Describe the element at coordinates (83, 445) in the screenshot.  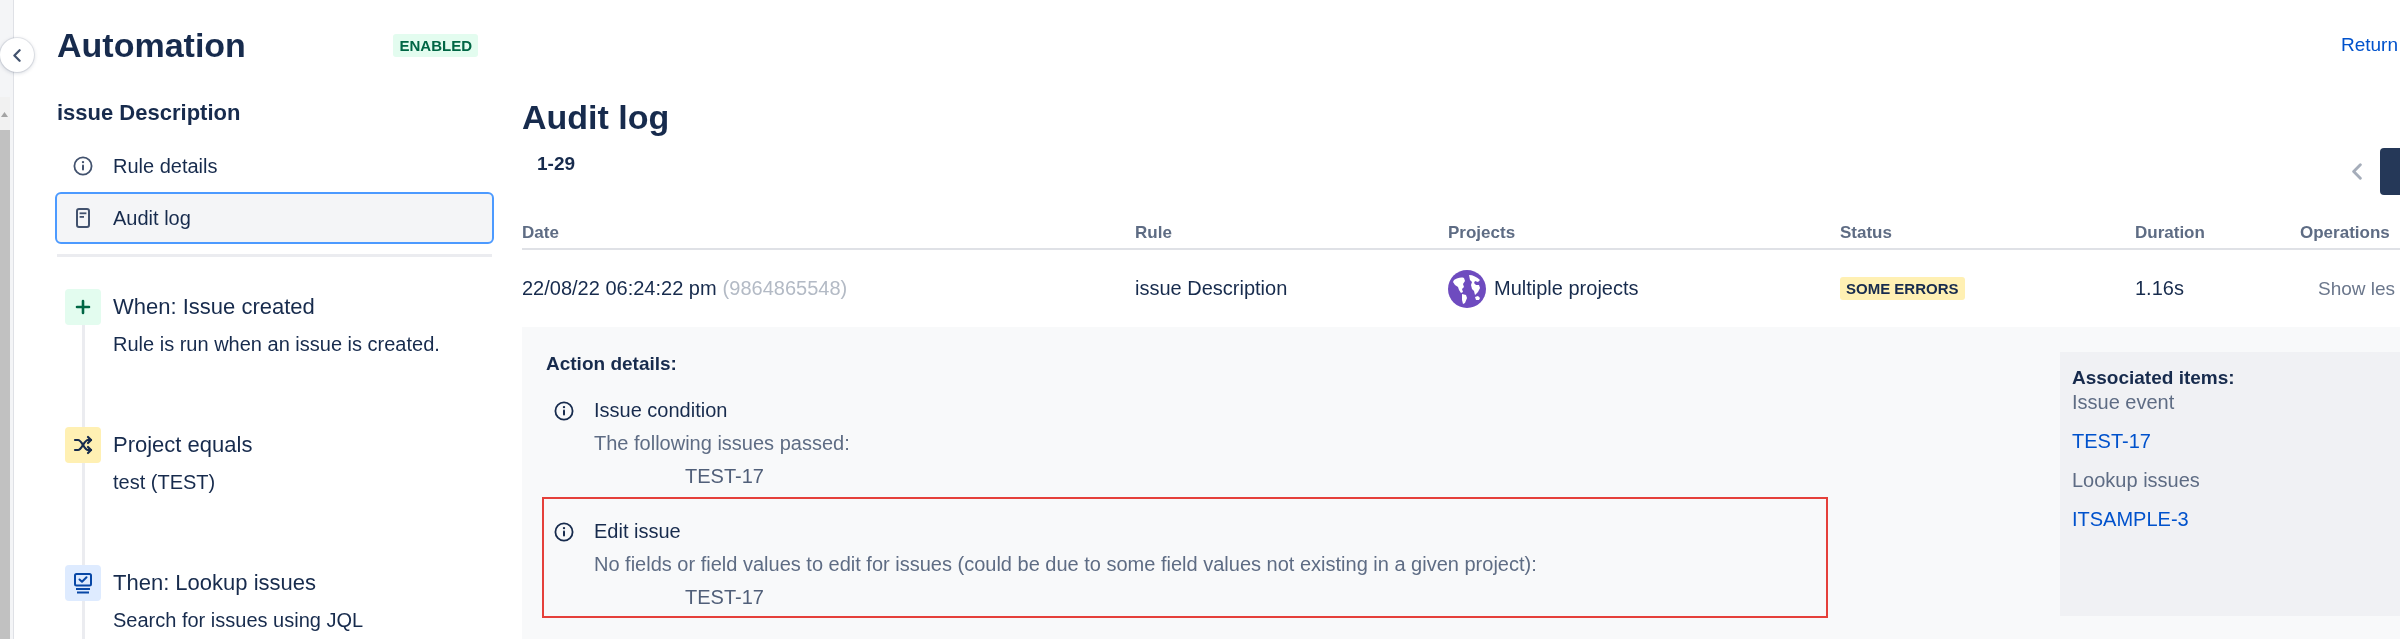
I see `shuffle-icon` at that location.